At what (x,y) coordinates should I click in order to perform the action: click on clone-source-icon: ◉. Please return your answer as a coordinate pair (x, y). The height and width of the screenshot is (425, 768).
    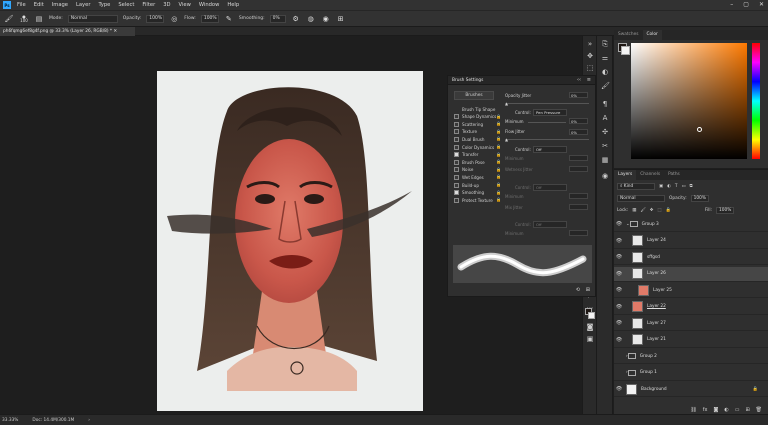
    Looking at the image, I should click on (605, 176).